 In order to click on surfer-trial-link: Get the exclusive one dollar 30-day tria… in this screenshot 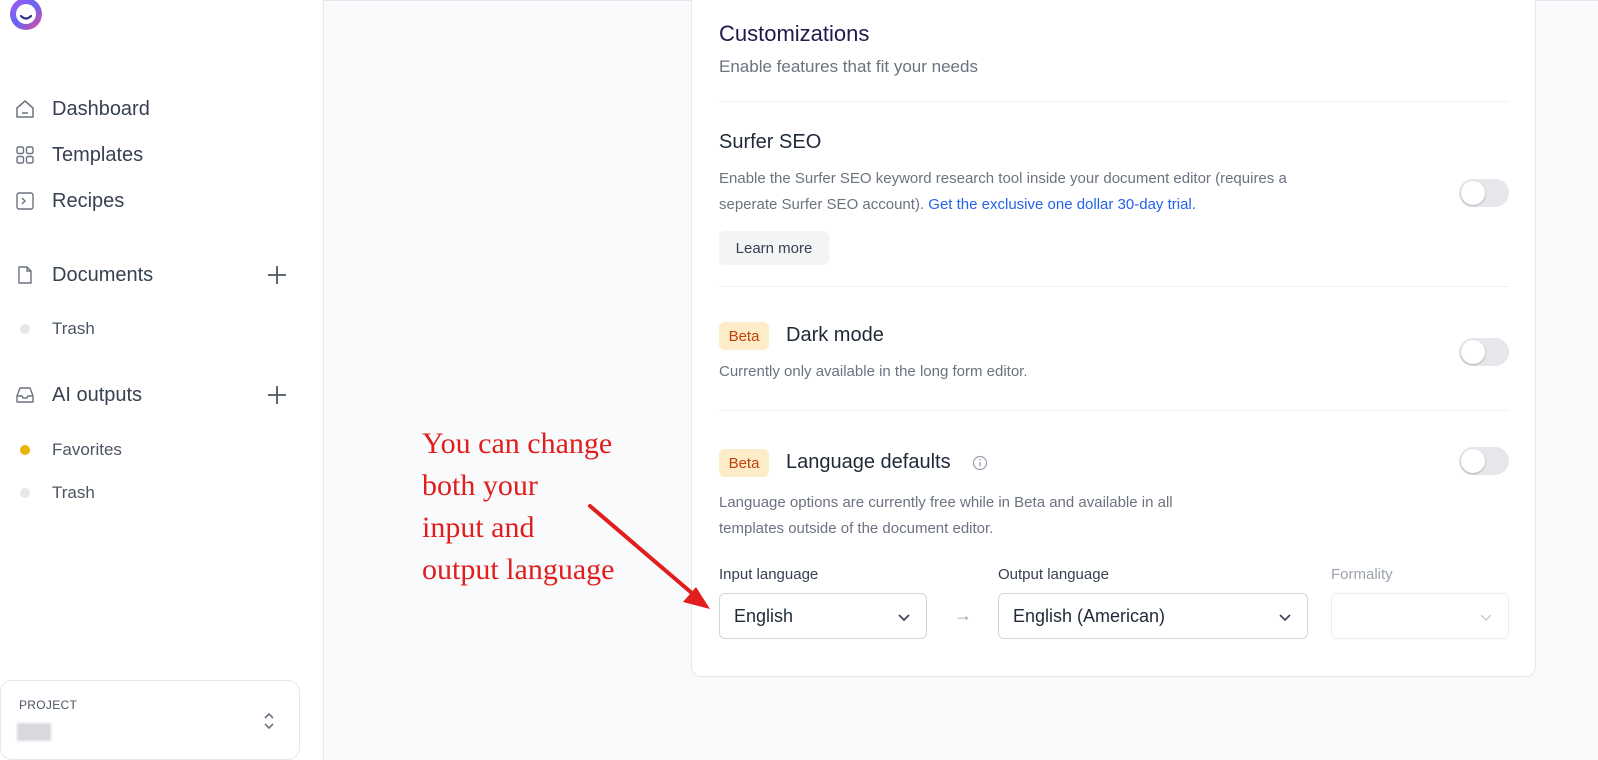, I will do `click(1062, 204)`.